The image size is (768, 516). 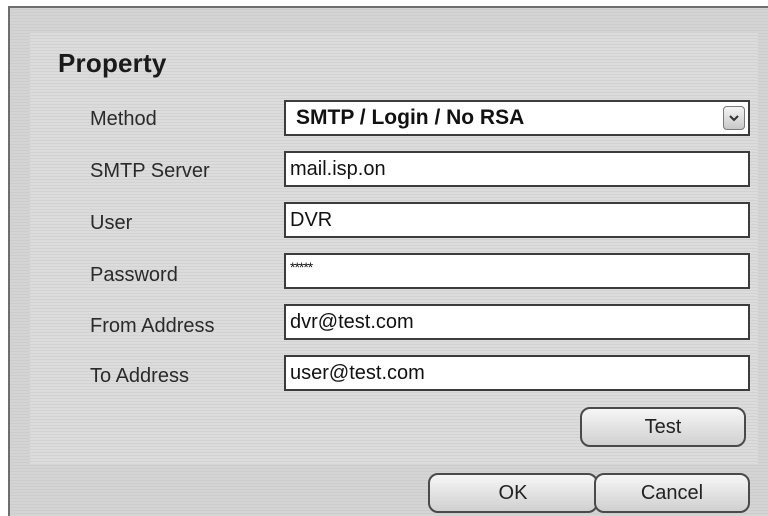 What do you see at coordinates (123, 119) in the screenshot?
I see `method-label: Method` at bounding box center [123, 119].